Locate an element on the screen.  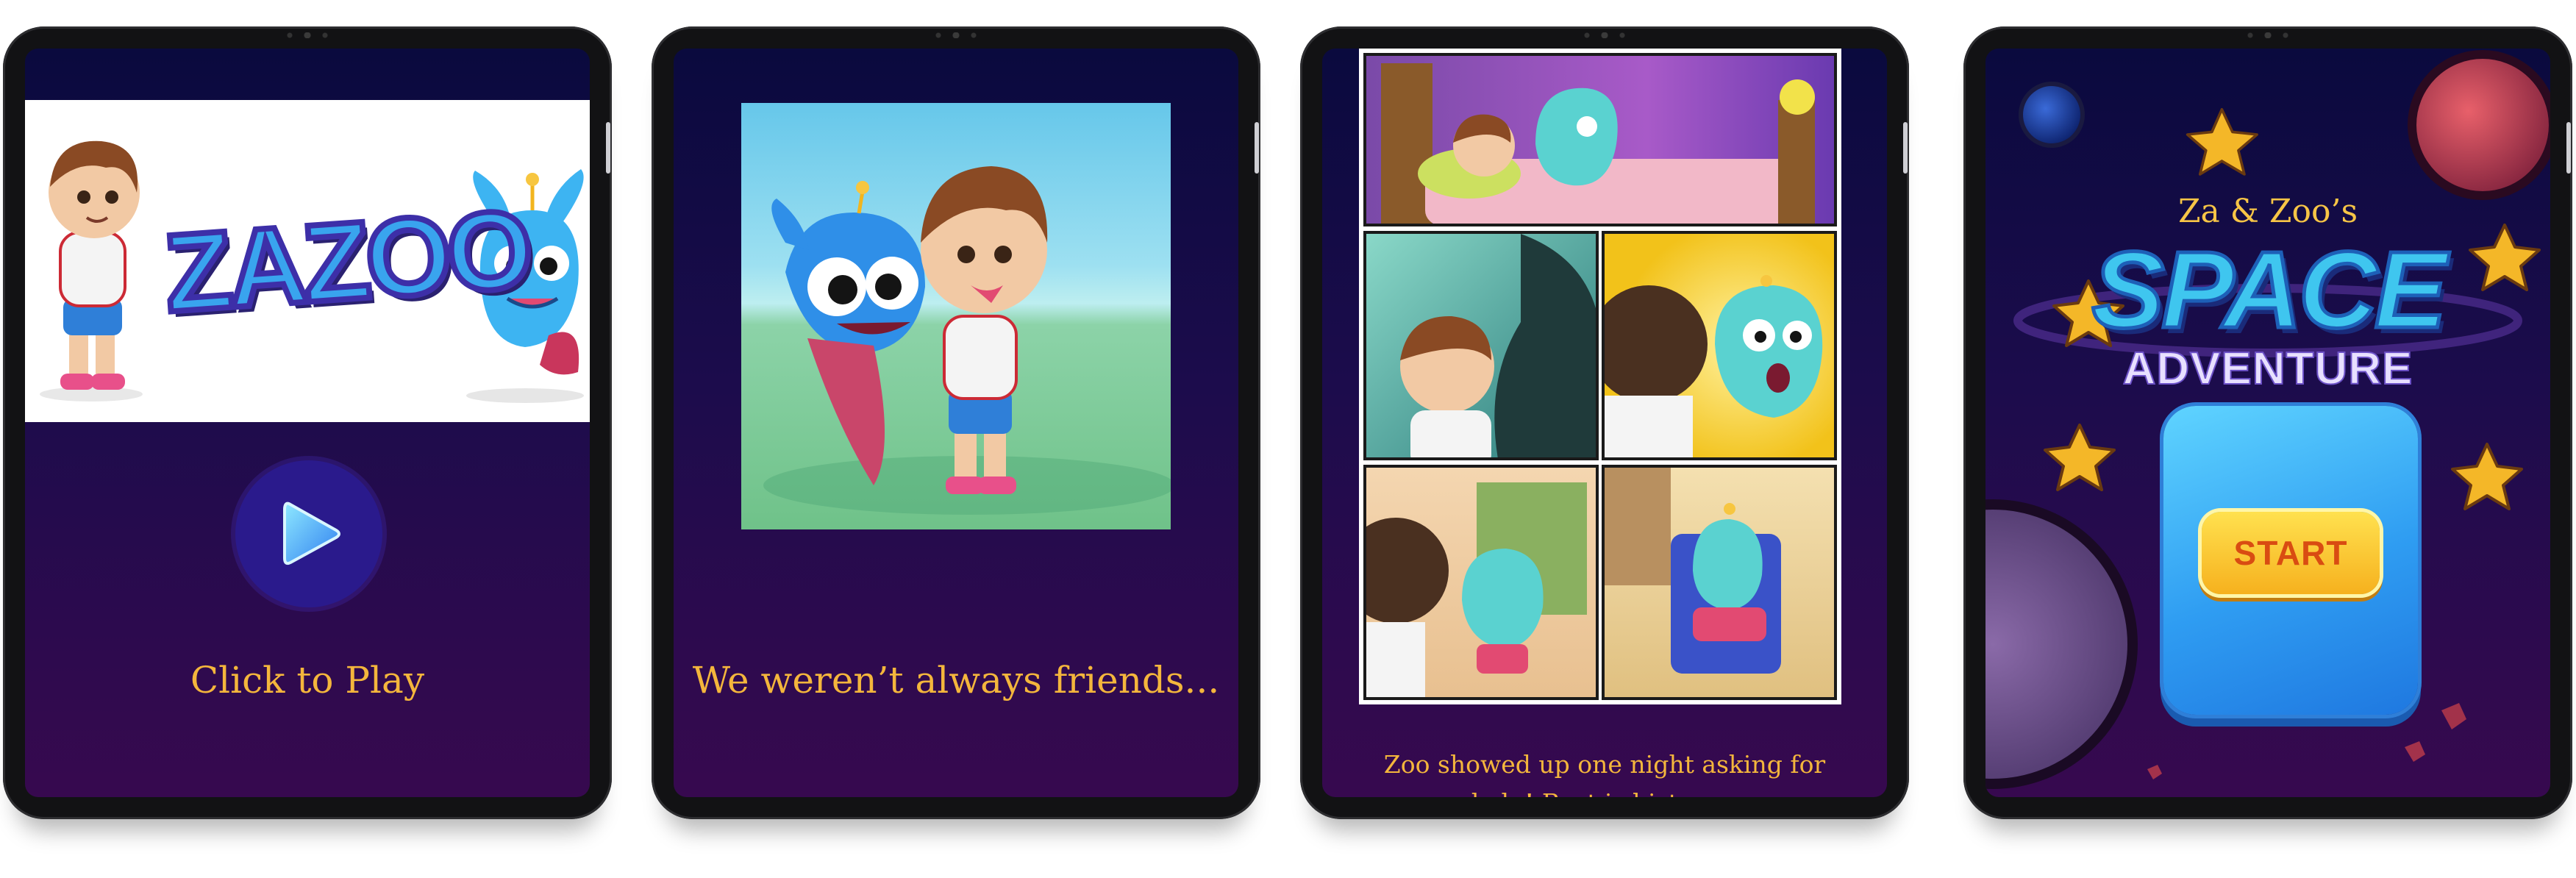
zazoo-hero-banner: ZAZOO is located at coordinates (307, 261).